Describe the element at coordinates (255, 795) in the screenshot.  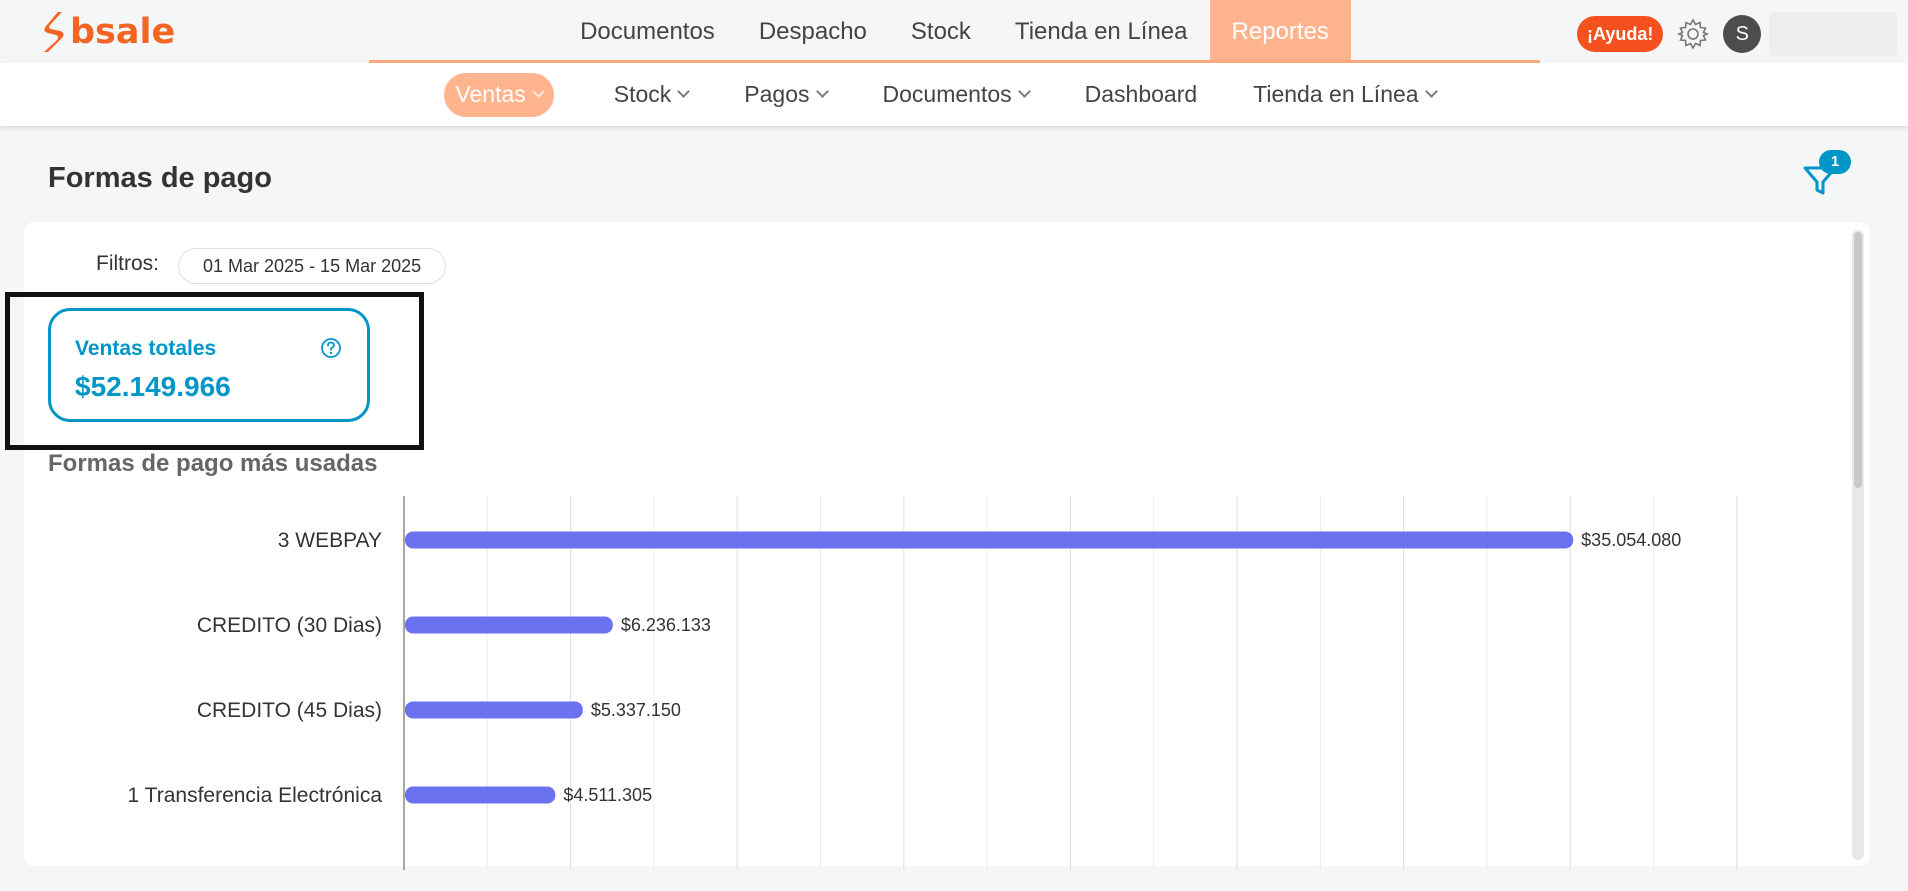
I see `chart-category-label: 1 Transferencia Electrónica` at that location.